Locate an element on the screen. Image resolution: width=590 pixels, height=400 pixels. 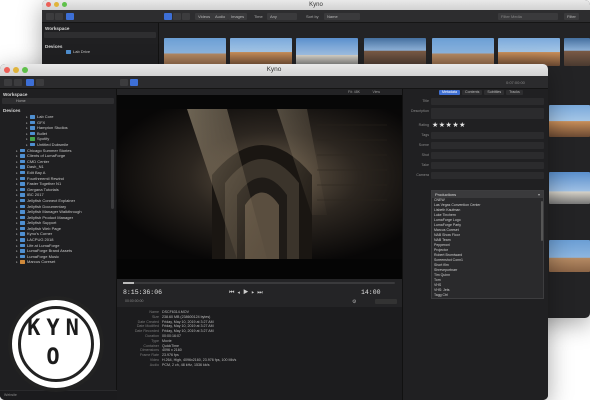
filter-videos-button: Videos is located at coordinates (204, 16).